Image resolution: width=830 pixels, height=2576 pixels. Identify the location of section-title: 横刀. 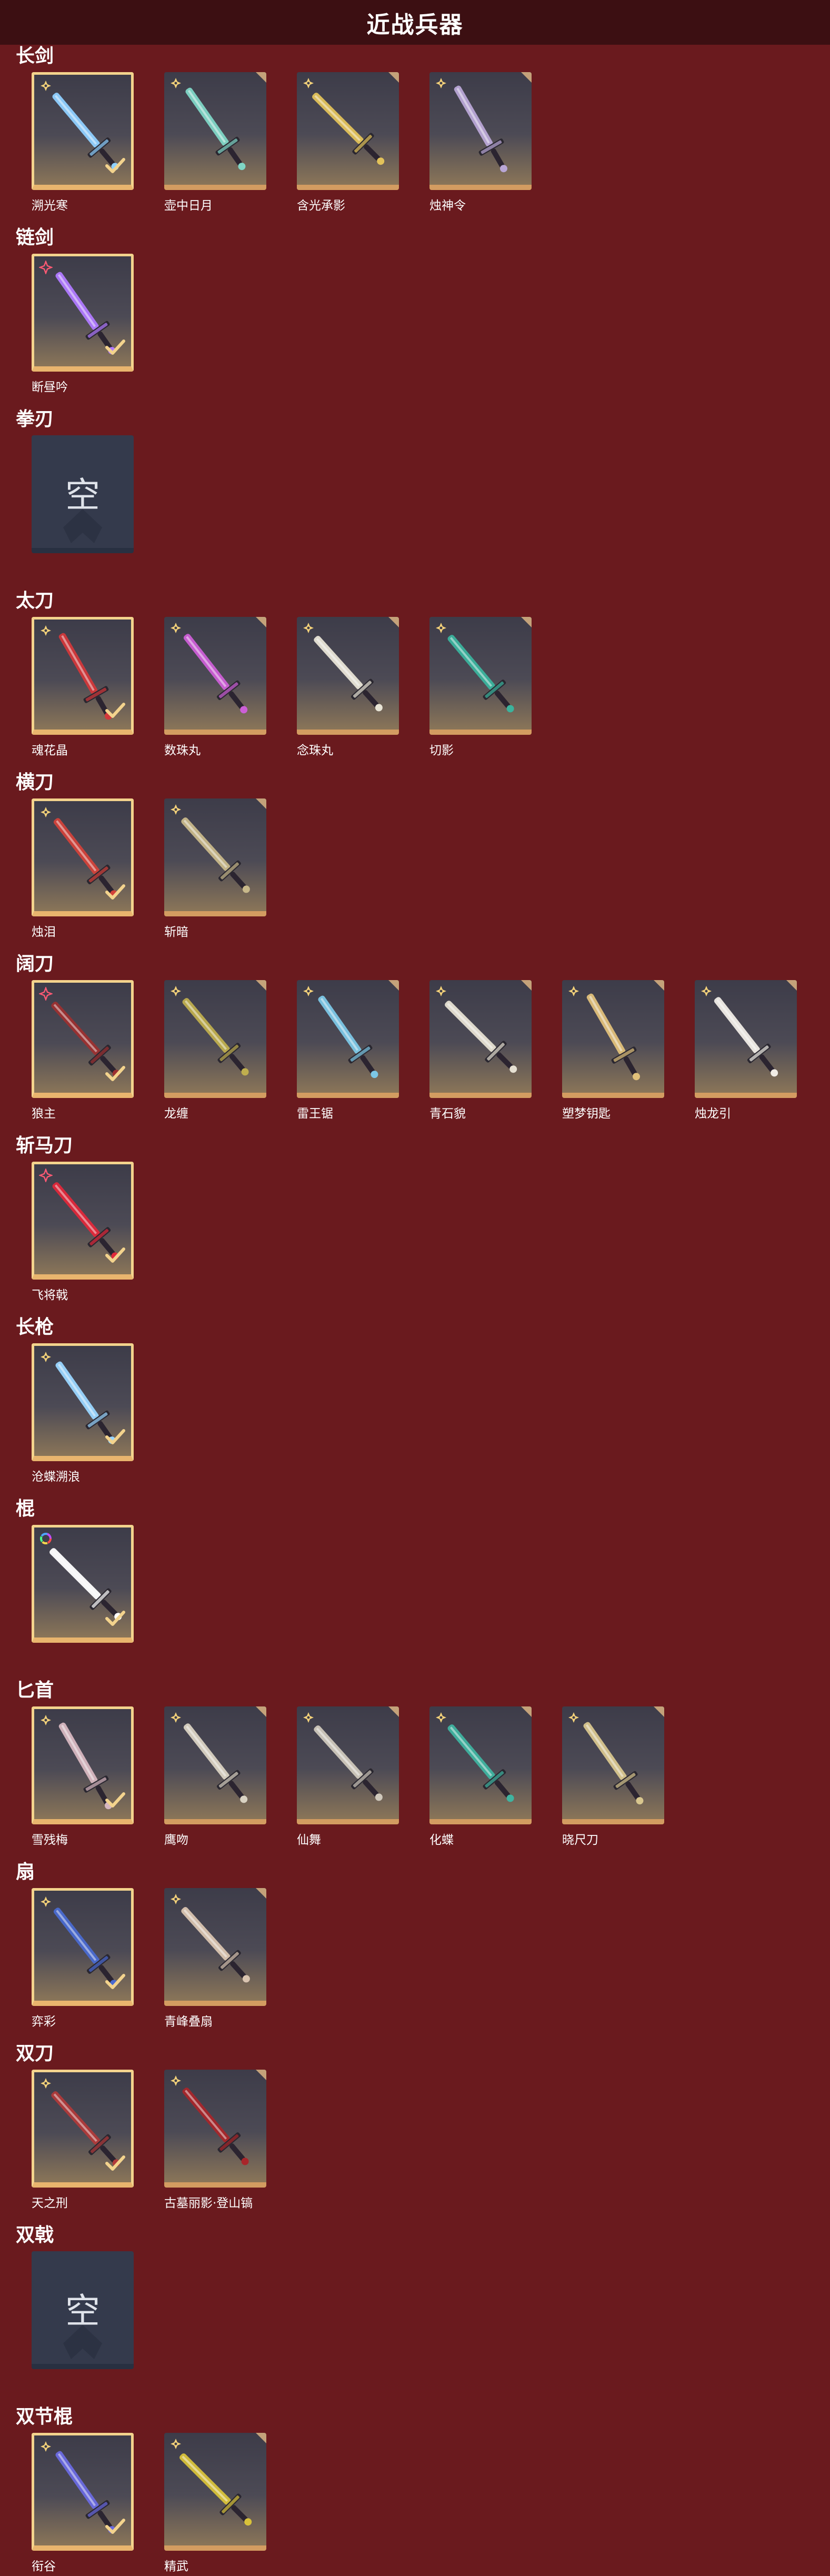
(35, 783).